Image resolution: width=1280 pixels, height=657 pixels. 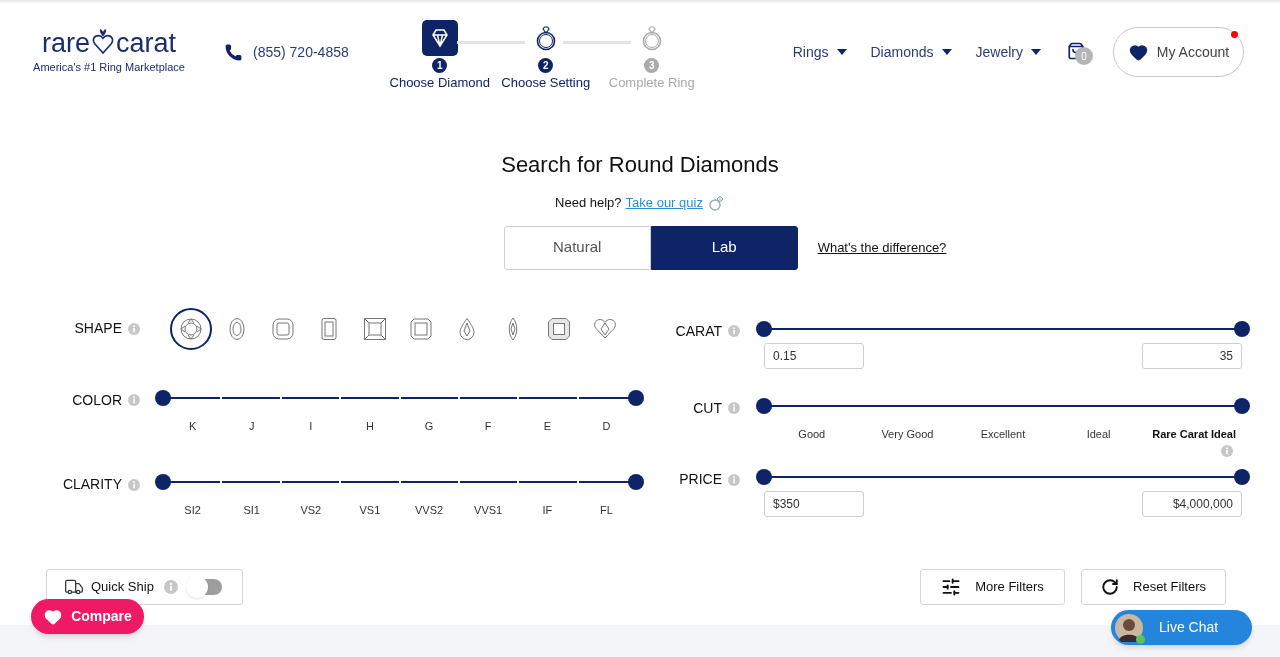 What do you see at coordinates (664, 203) in the screenshot?
I see `quiz-link: Take our quiz` at bounding box center [664, 203].